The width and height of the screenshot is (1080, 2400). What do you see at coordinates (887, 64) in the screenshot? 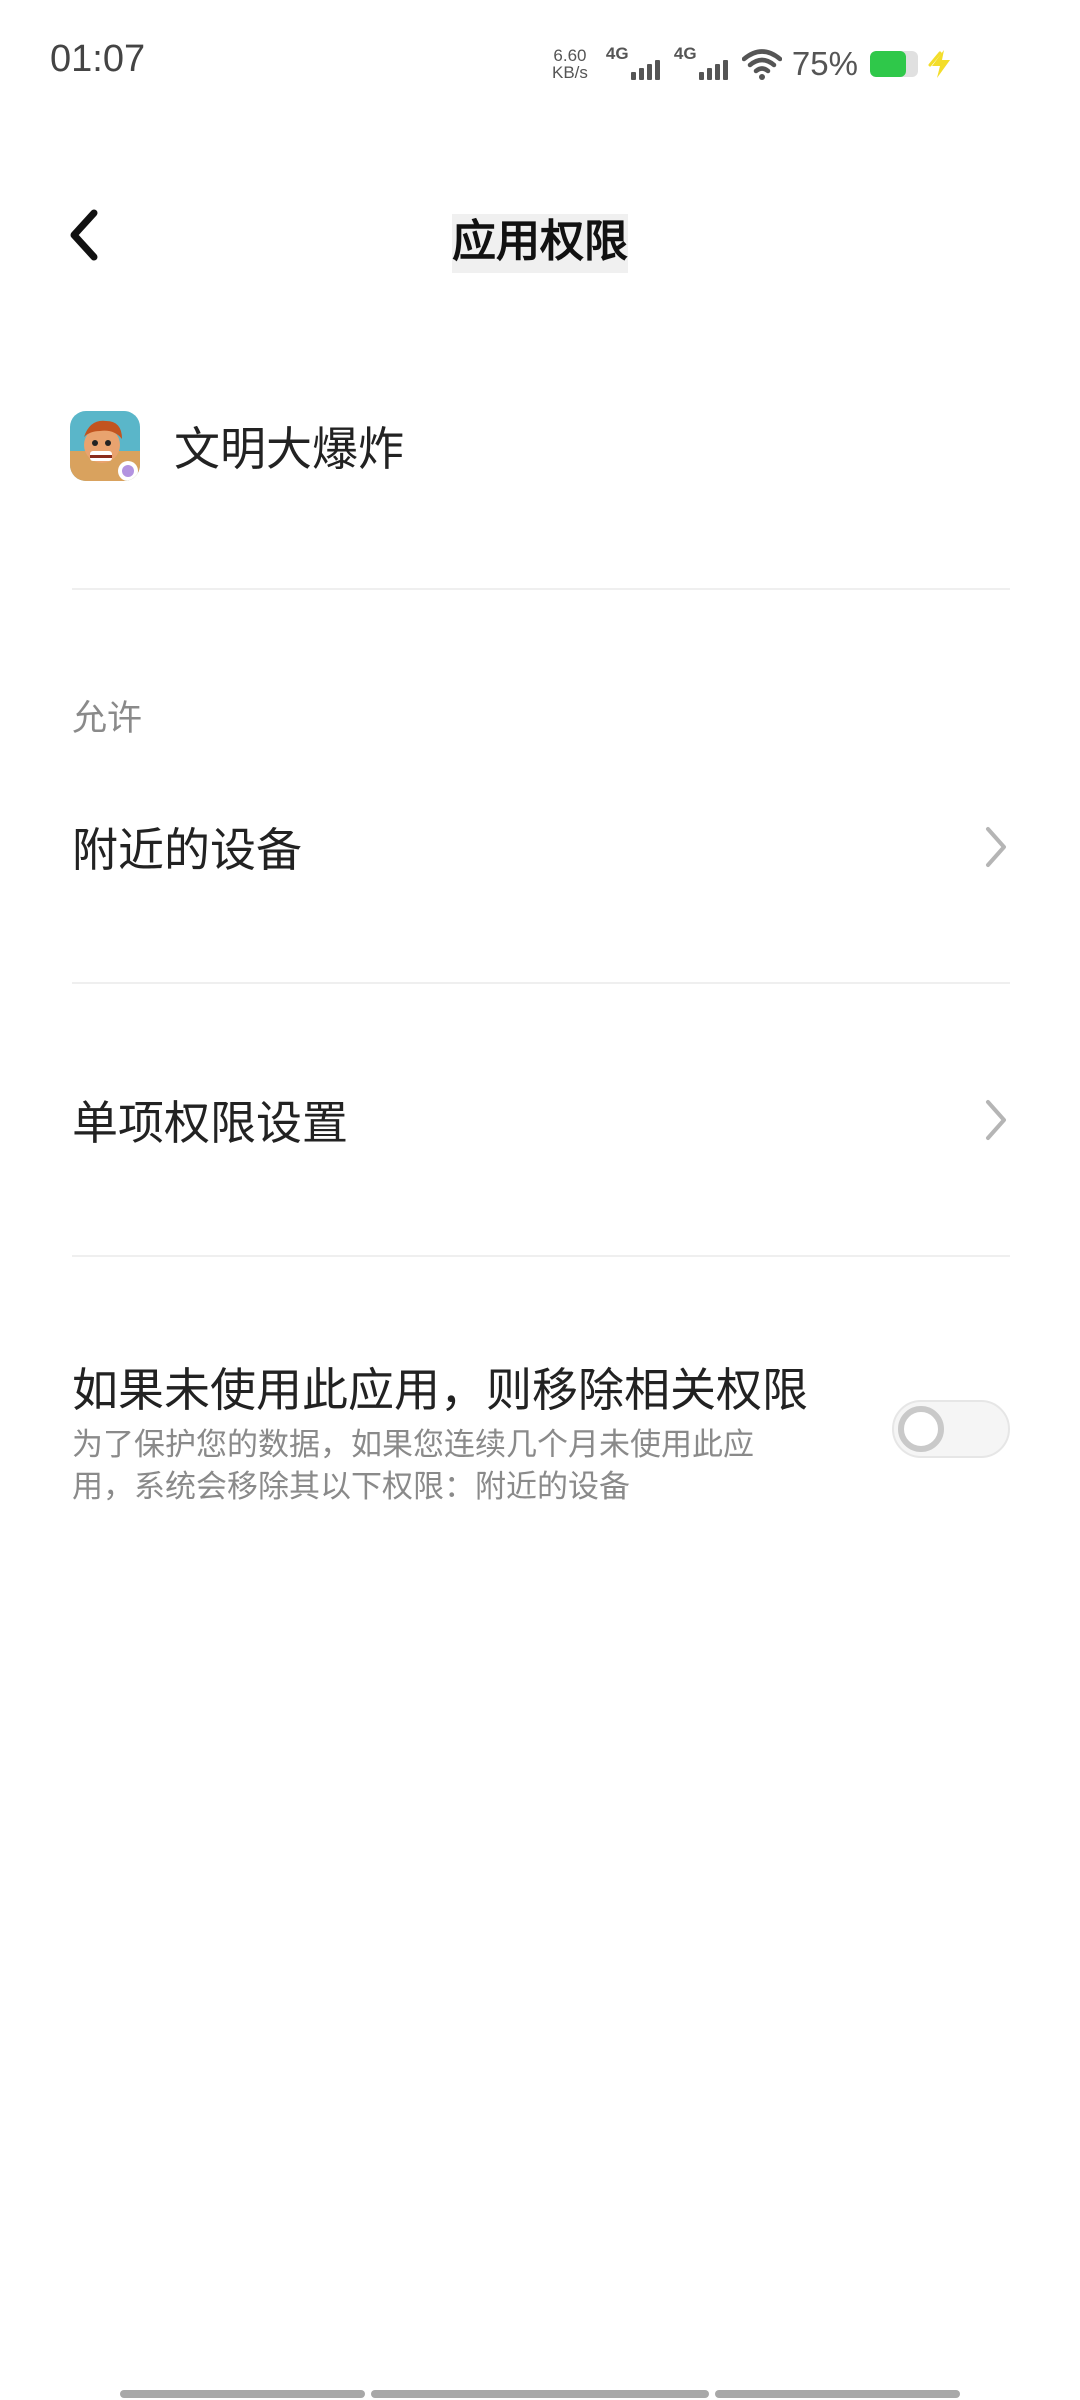
I see `battery-fill` at bounding box center [887, 64].